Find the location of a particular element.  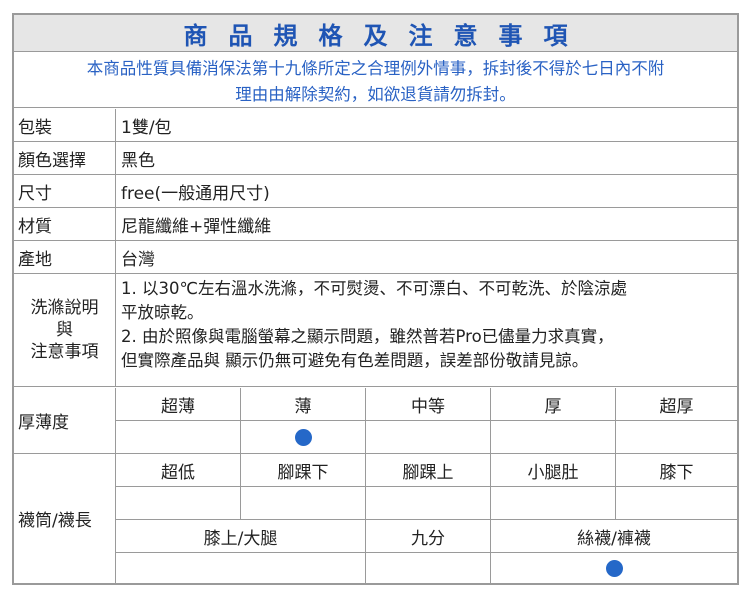

length-option: 九分 is located at coordinates (428, 536).